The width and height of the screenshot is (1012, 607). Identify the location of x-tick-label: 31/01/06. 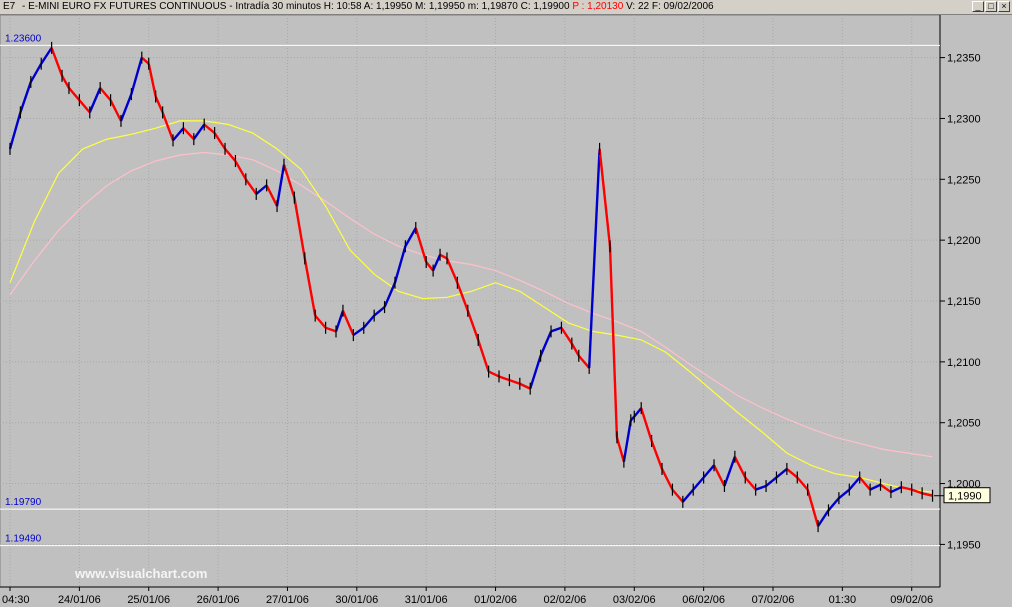
(426, 600).